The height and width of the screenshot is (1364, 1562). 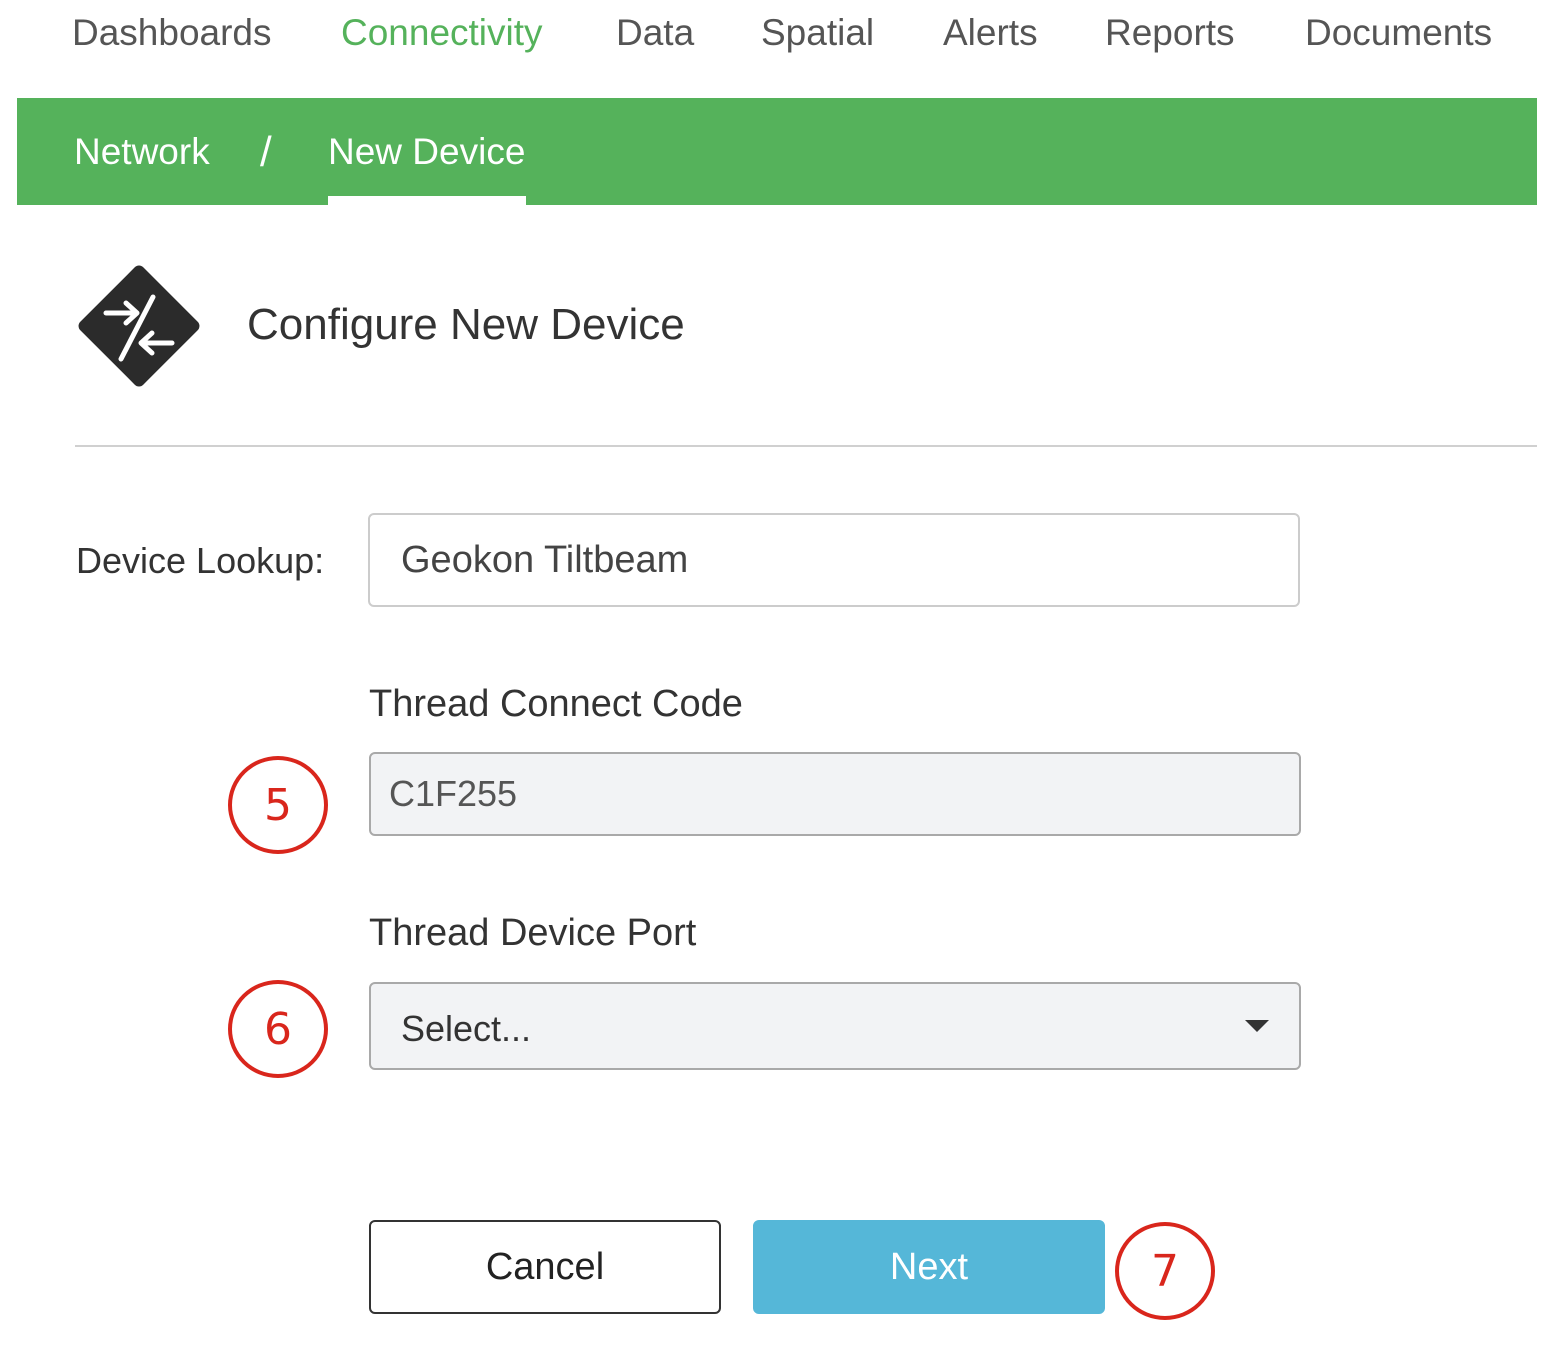 I want to click on callout-5: 5, so click(x=278, y=805).